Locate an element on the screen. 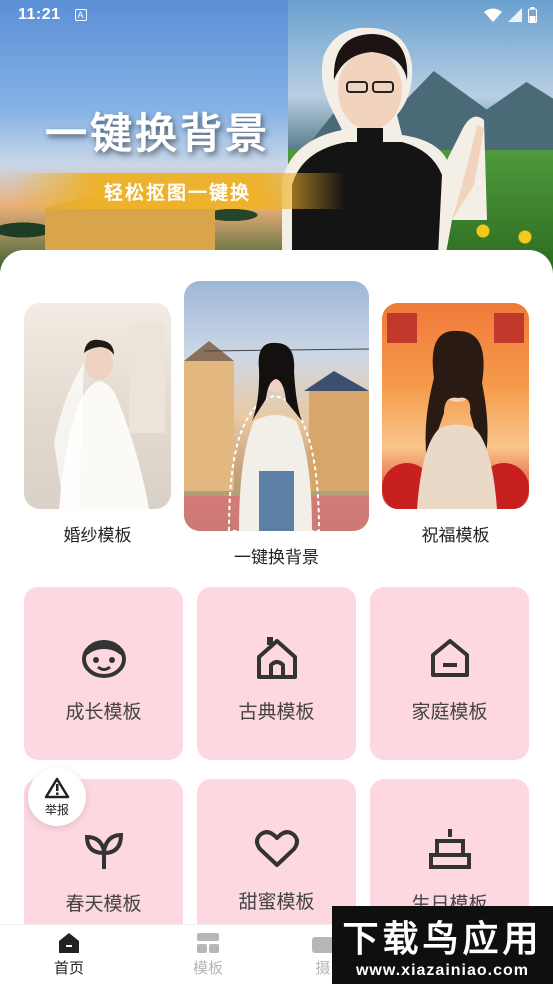 The height and width of the screenshot is (984, 553). leaf-icon is located at coordinates (103, 850).